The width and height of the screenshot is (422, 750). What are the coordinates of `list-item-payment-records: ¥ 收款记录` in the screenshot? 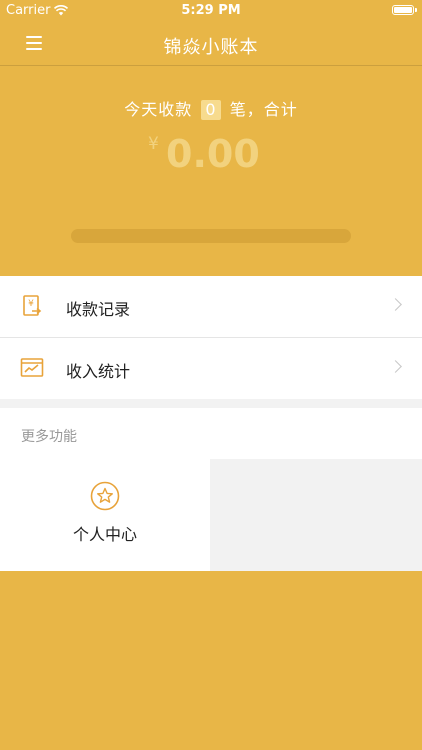 It's located at (211, 307).